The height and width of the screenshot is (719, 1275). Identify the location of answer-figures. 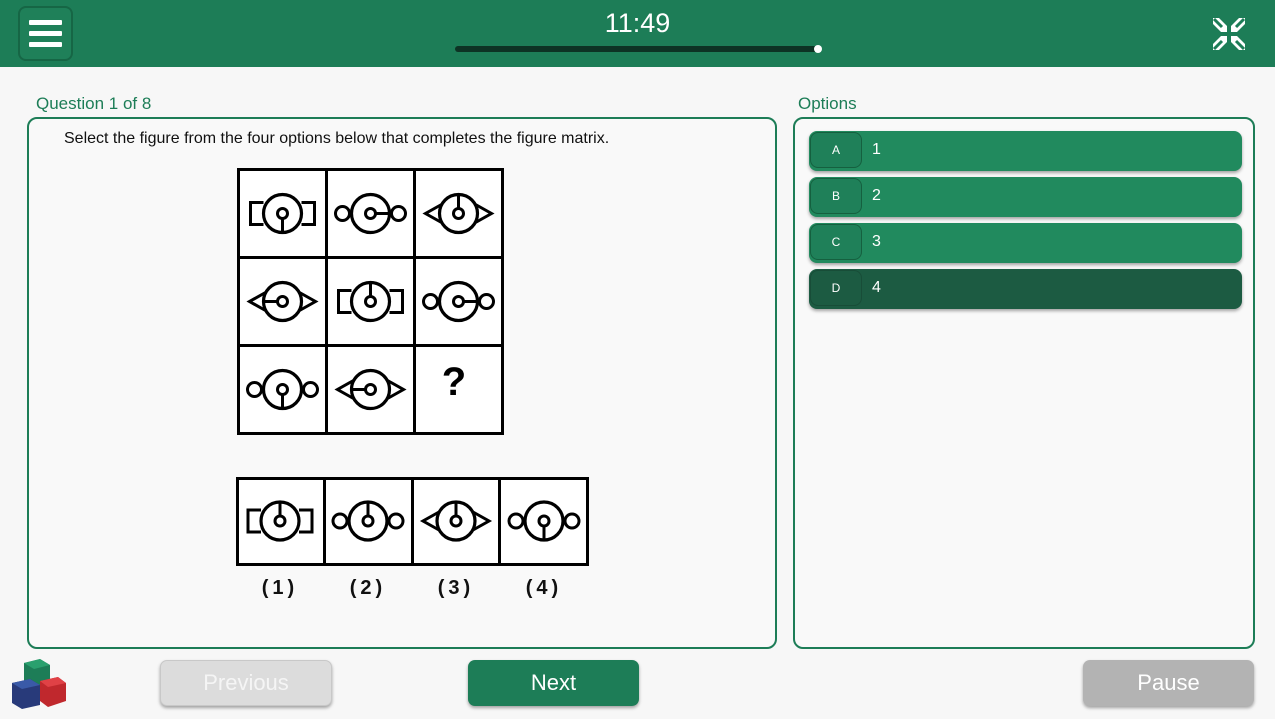
(412, 521).